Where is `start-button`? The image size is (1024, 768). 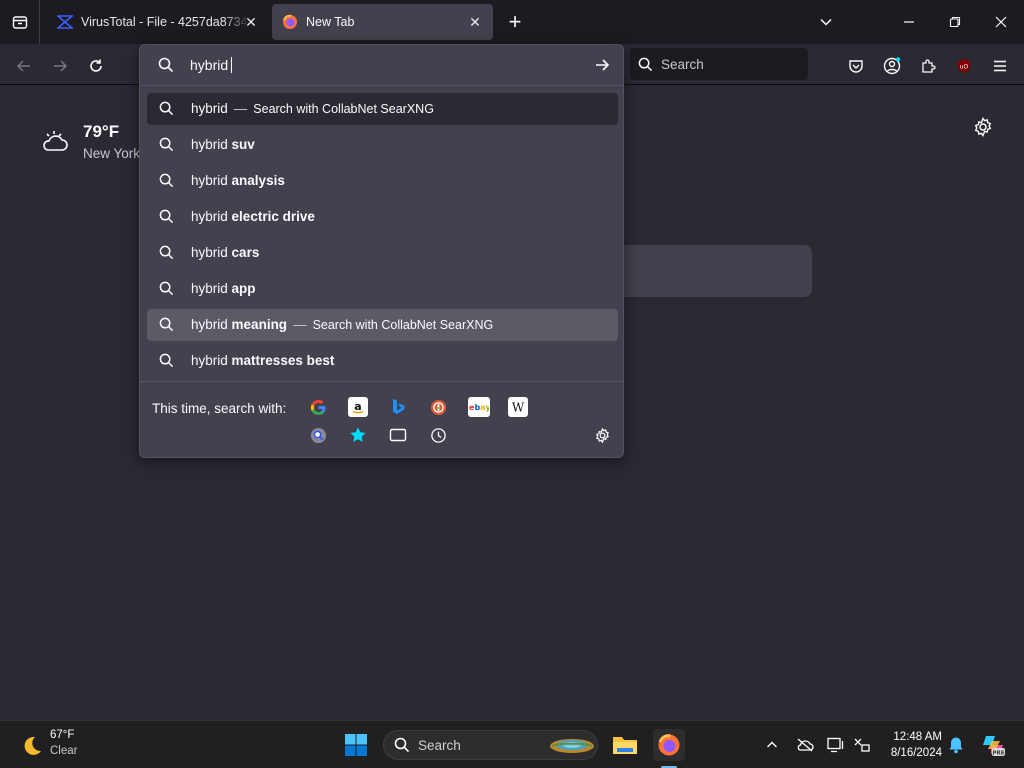 start-button is located at coordinates (356, 745).